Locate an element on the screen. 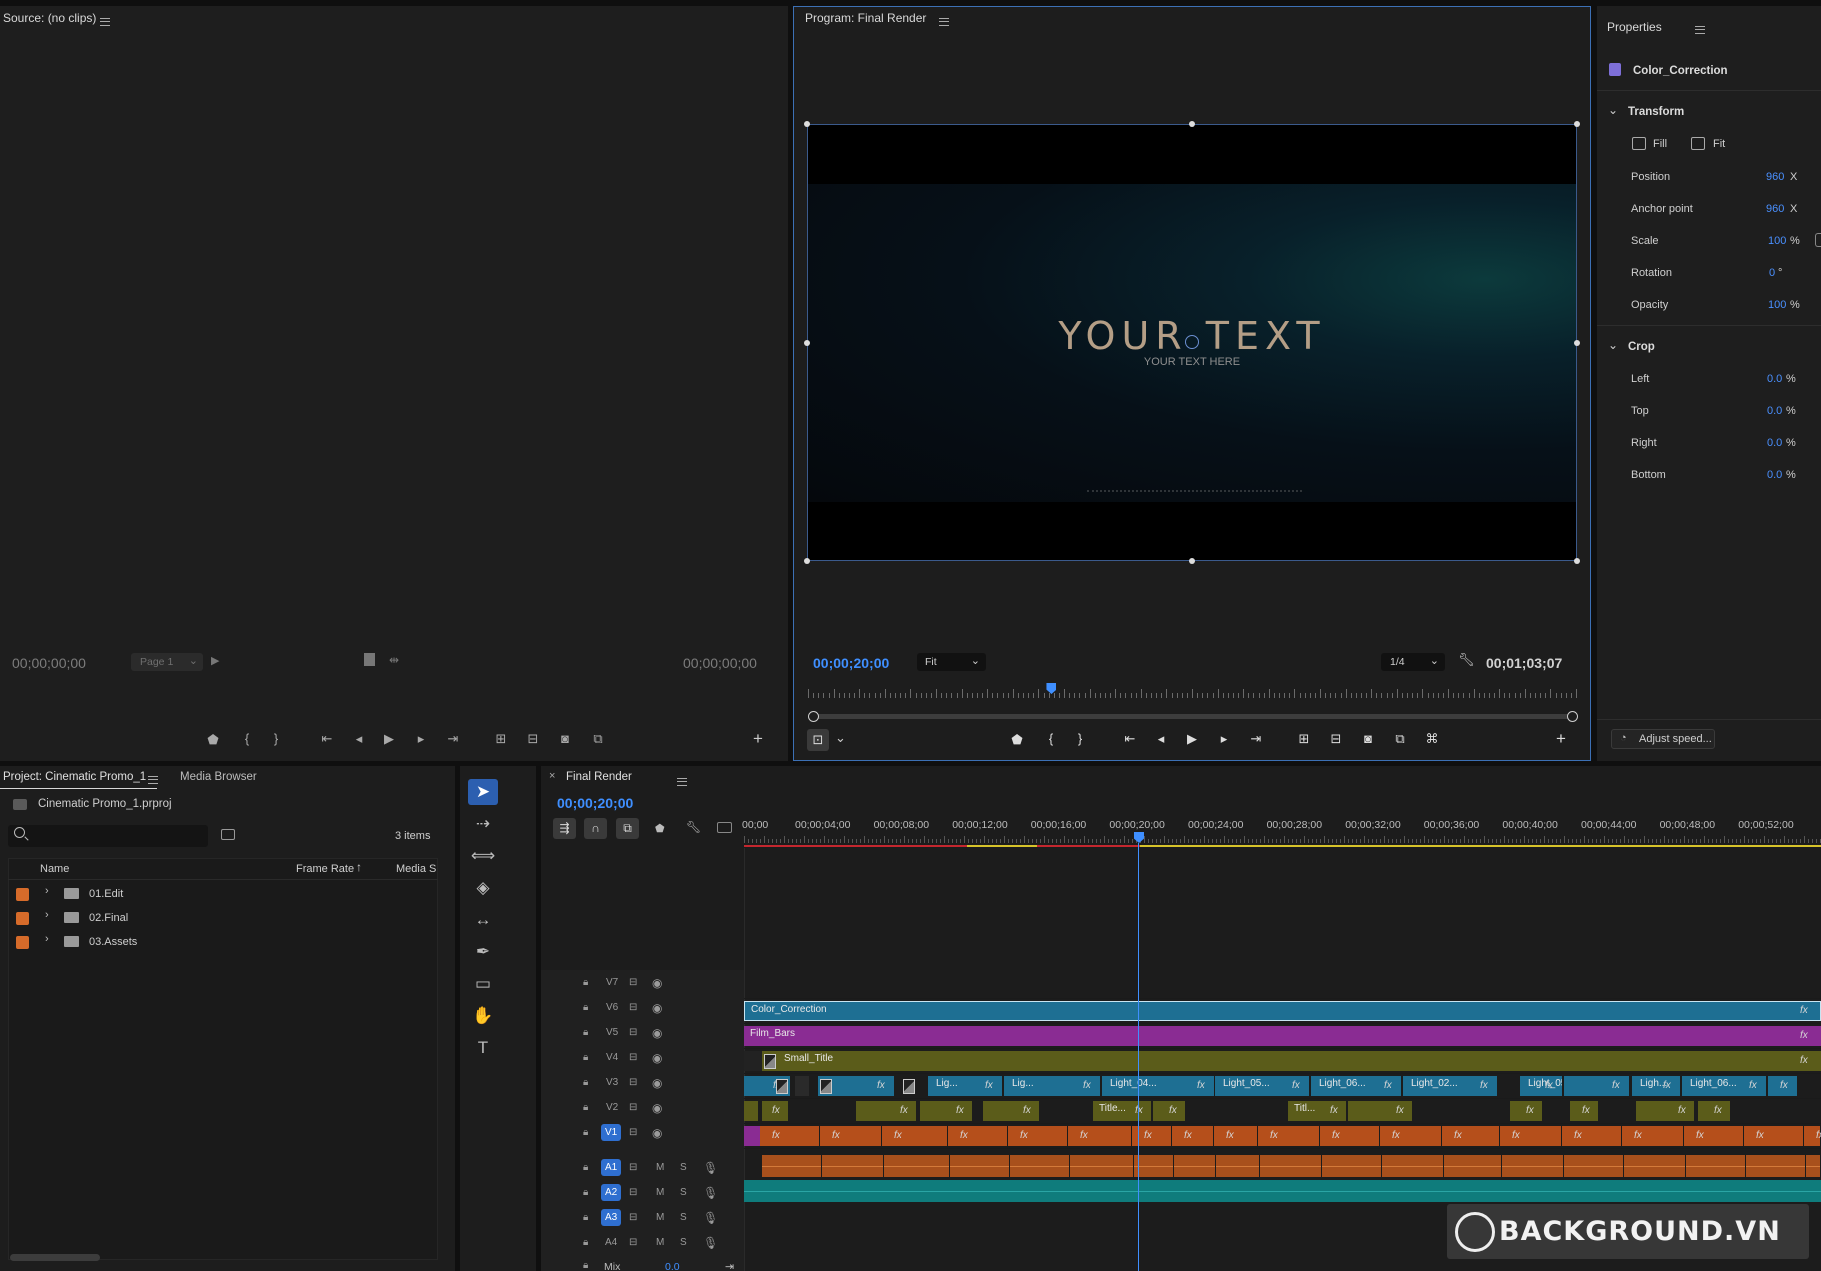 The width and height of the screenshot is (1821, 1271). clip-v3 is located at coordinates (802, 1086).